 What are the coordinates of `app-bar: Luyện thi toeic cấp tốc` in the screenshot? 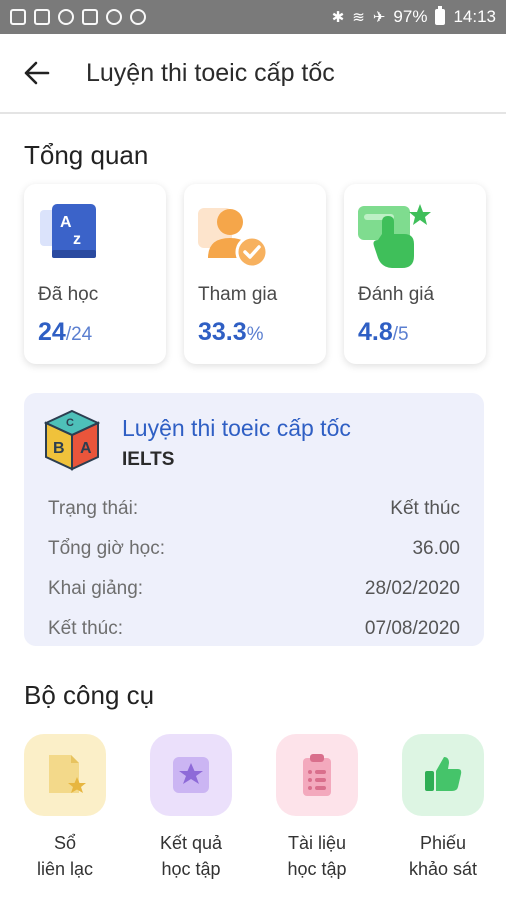 It's located at (253, 74).